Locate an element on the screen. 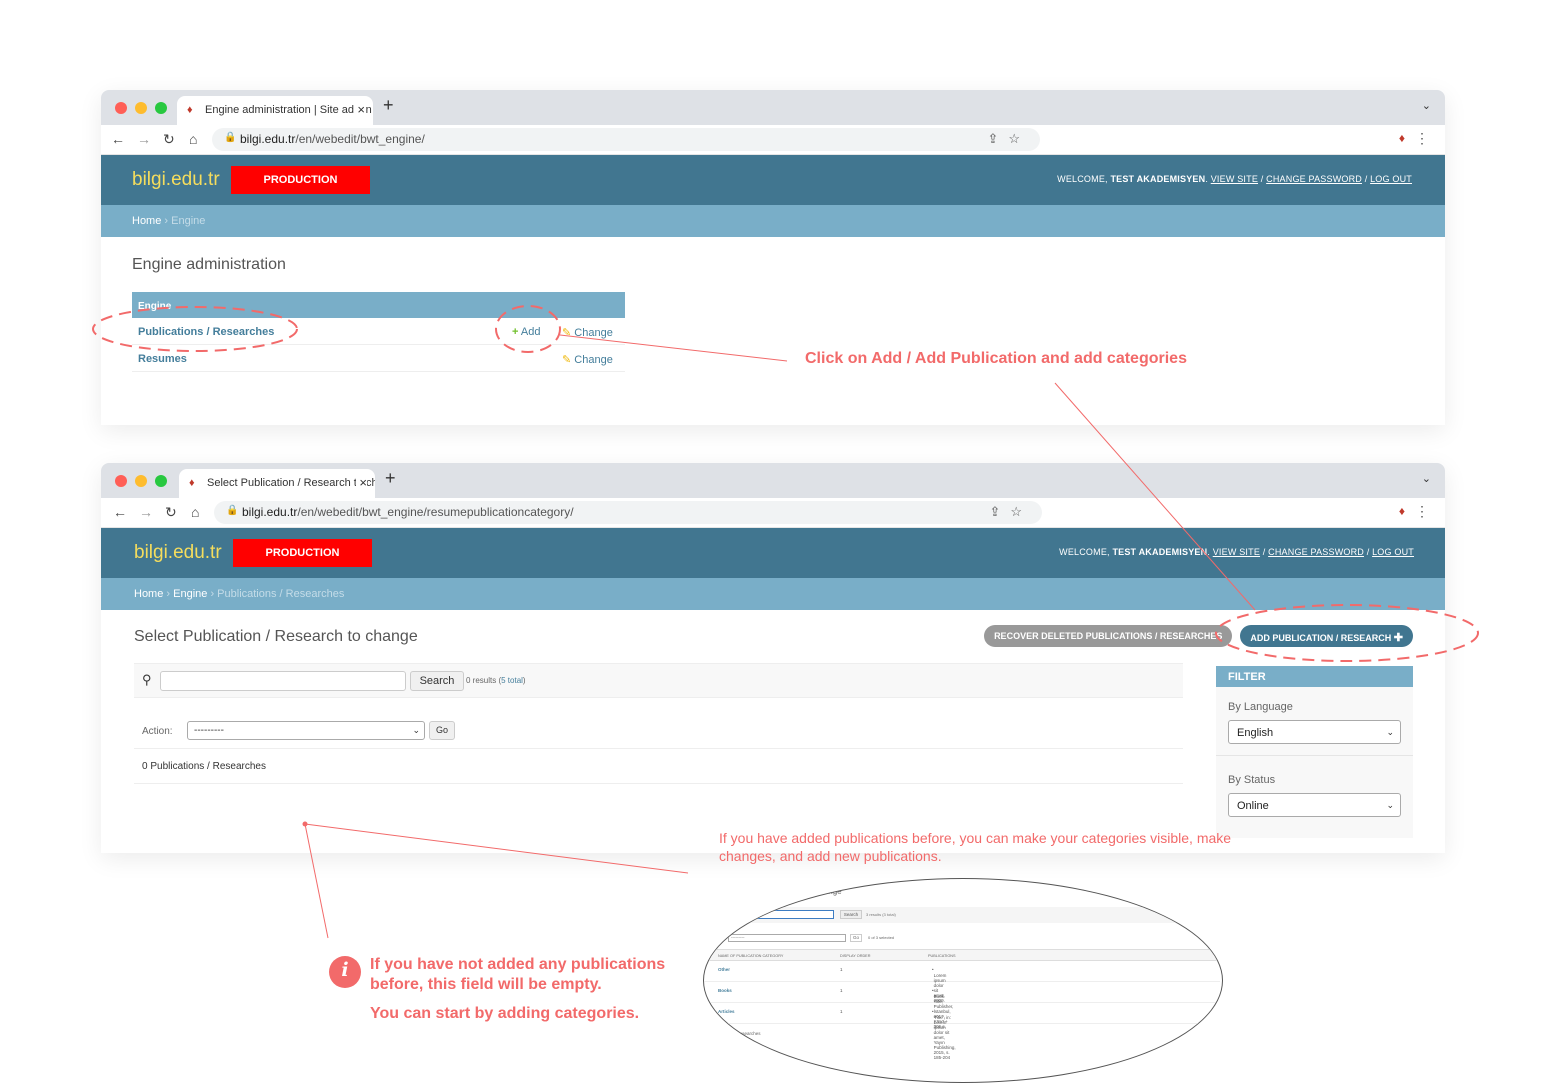 This screenshot has width=1546, height=1083. username: TEST AKADEMISYEN is located at coordinates (1158, 179).